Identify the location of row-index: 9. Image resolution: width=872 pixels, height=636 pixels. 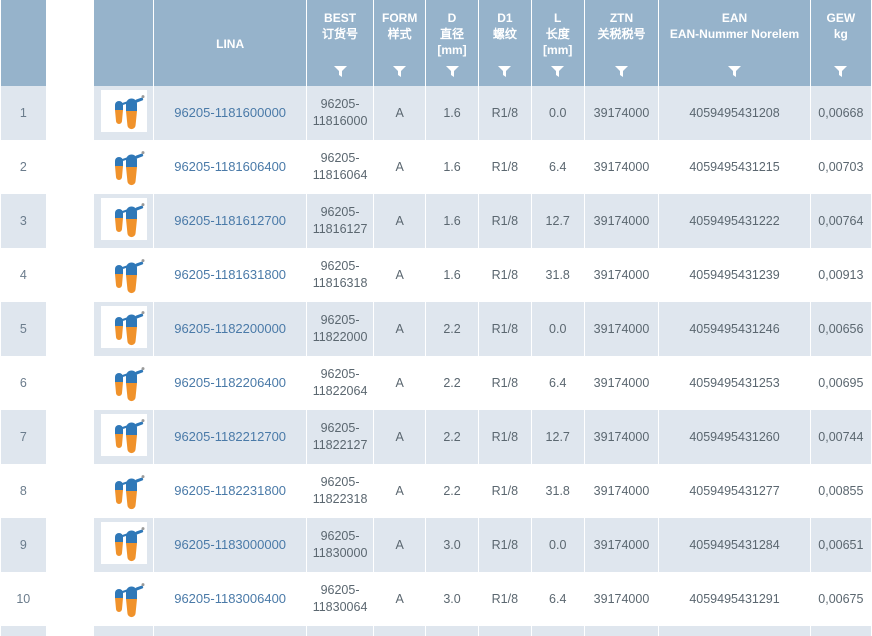
(23, 545).